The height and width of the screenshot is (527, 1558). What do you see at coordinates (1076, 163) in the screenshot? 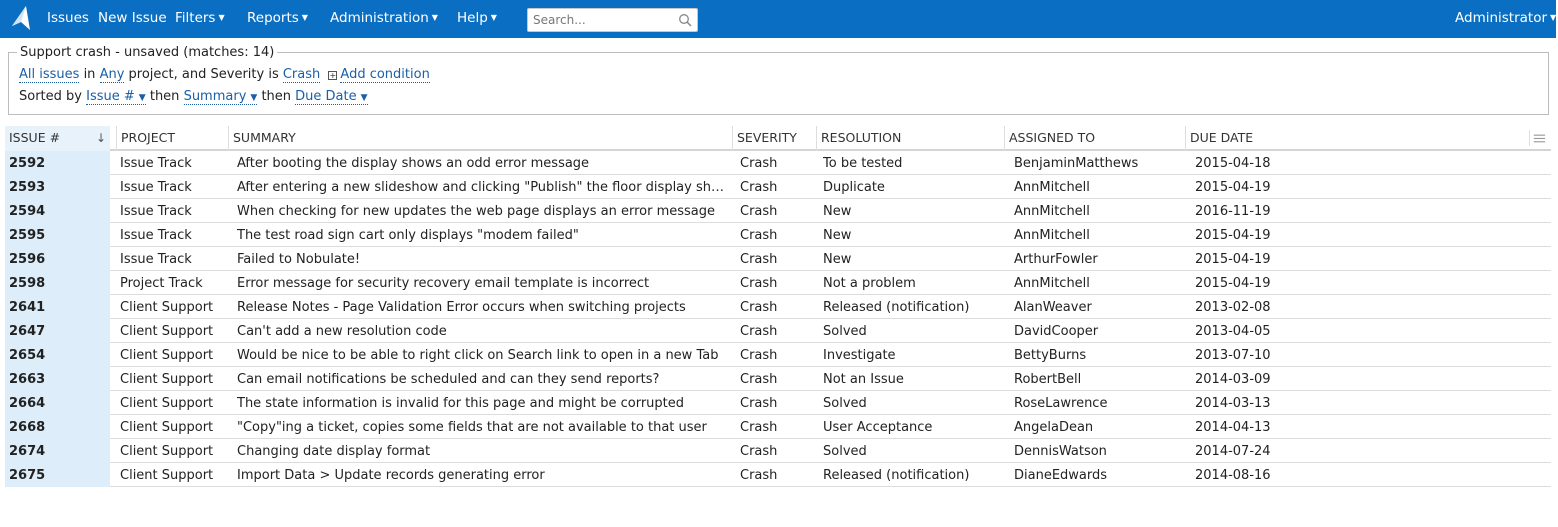
I see `cell-assigned-to: BenjaminMatthews` at bounding box center [1076, 163].